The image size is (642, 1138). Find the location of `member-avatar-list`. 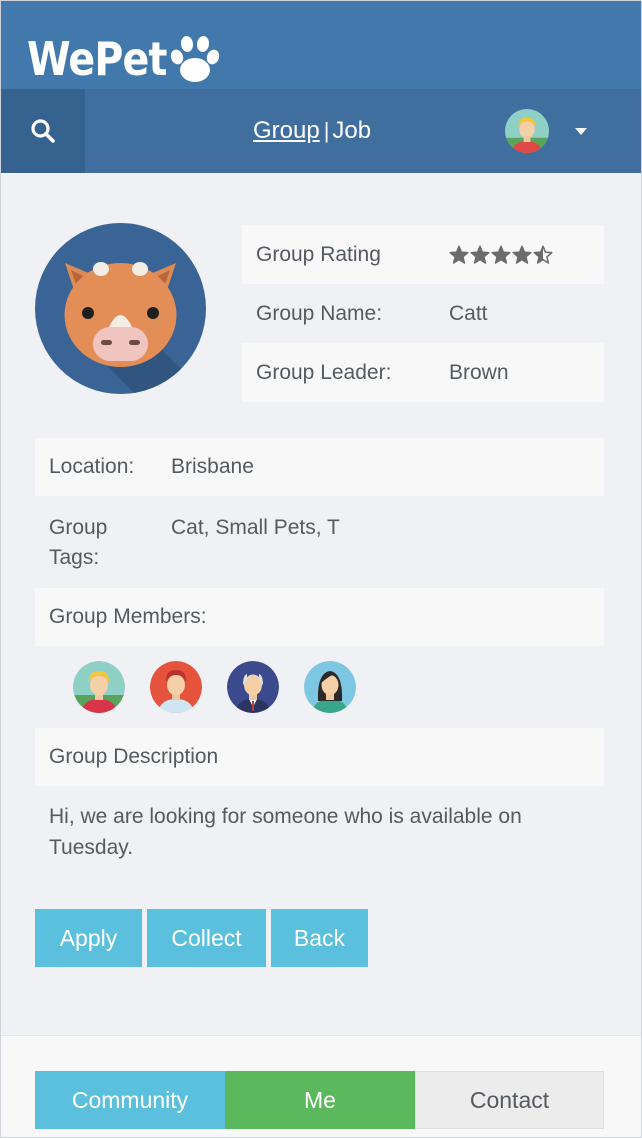

member-avatar-list is located at coordinates (214, 687).